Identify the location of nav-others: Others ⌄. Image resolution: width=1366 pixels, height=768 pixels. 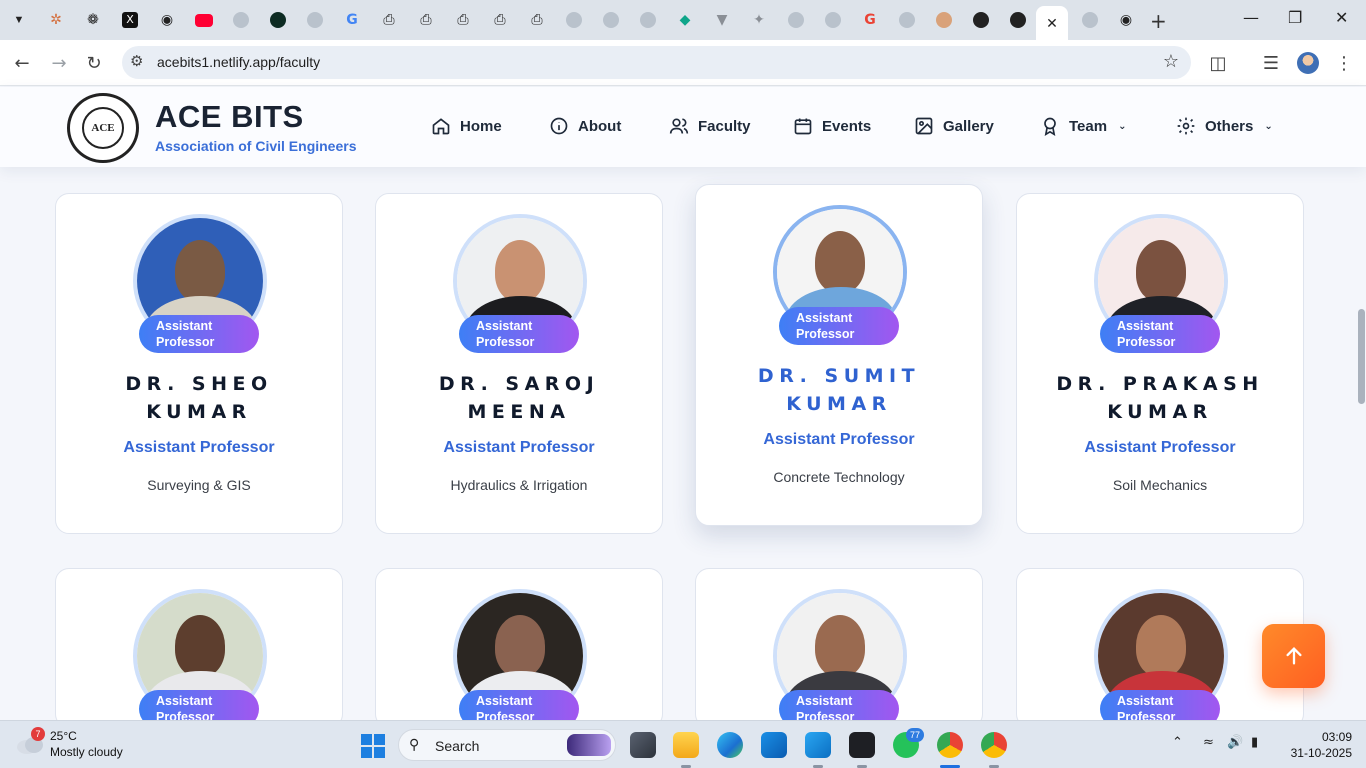
(1224, 126).